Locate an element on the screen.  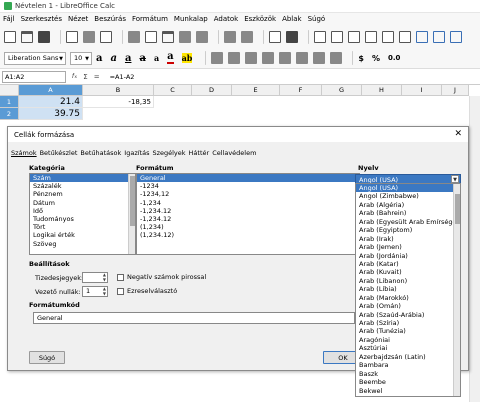
menu-window: Ablak is located at coordinates (292, 19).